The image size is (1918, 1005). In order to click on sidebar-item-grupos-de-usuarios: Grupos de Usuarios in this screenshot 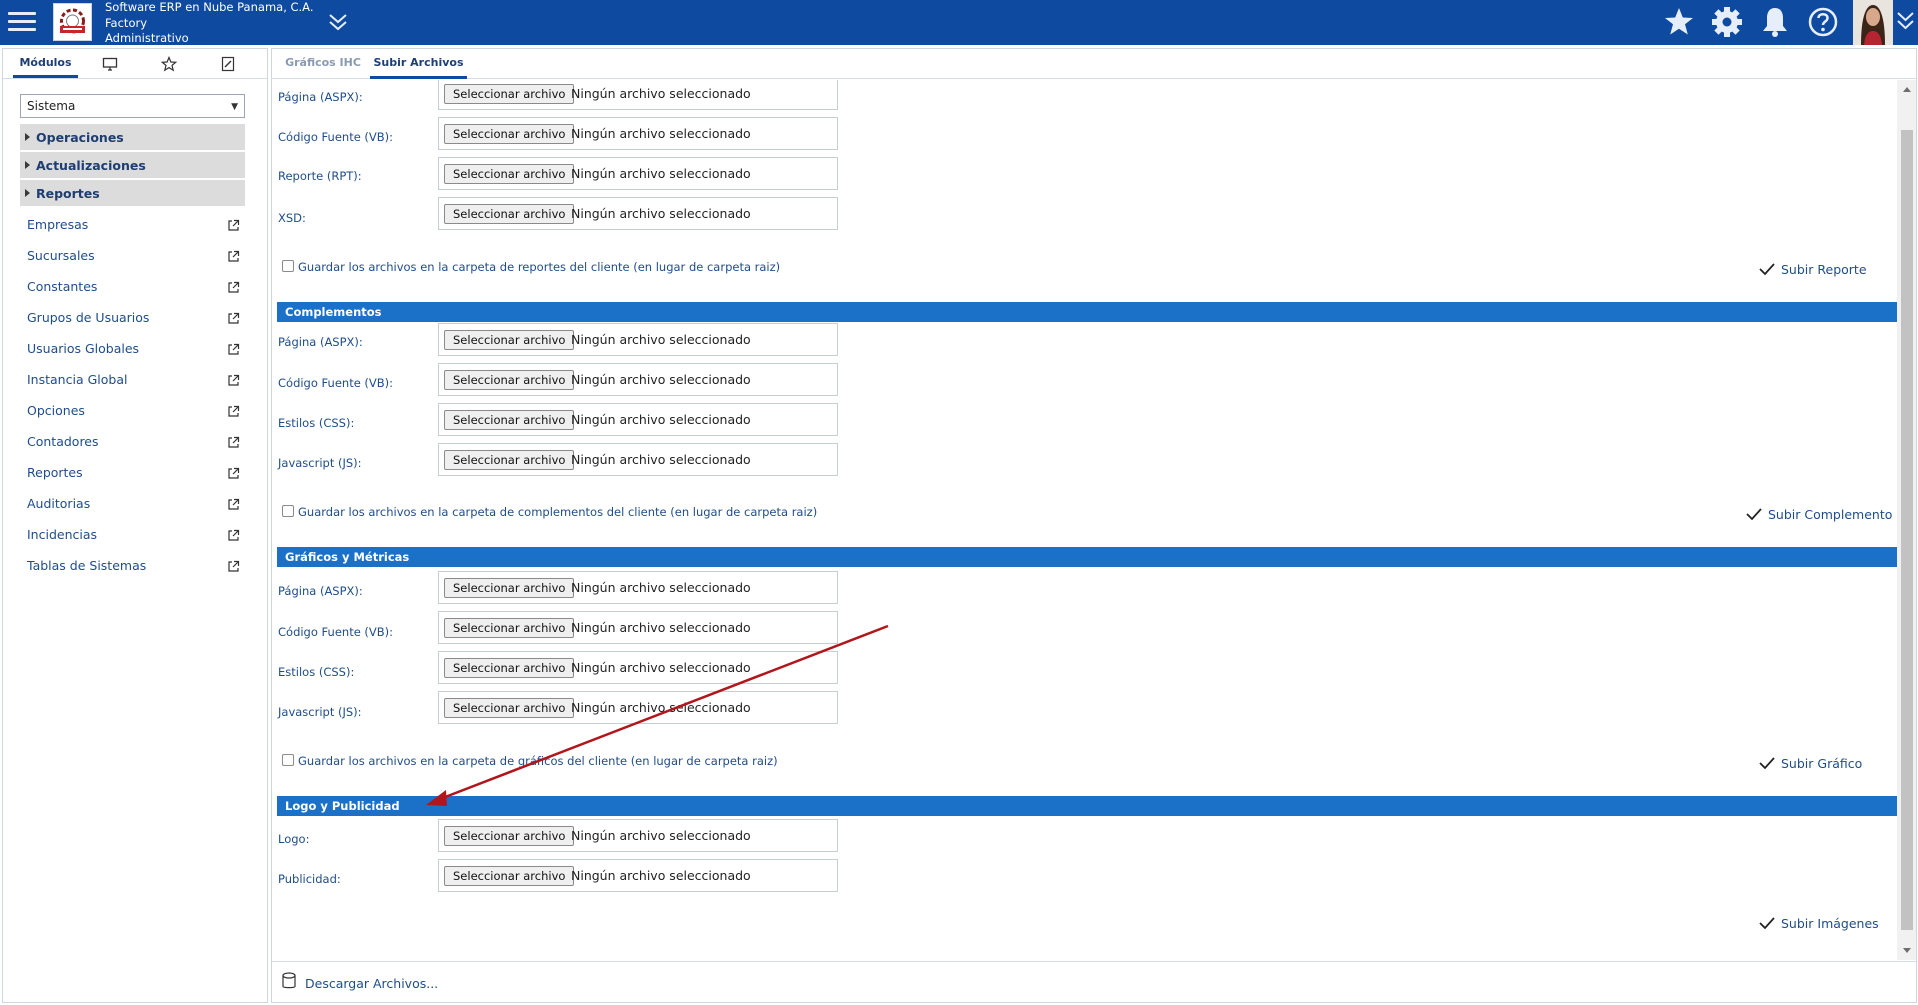, I will do `click(134, 320)`.